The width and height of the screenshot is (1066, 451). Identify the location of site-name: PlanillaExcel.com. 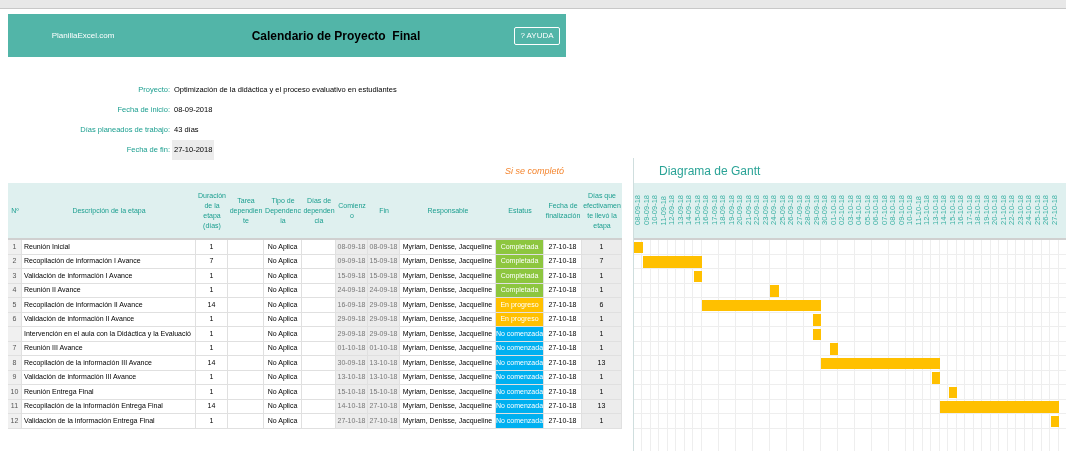
(83, 35).